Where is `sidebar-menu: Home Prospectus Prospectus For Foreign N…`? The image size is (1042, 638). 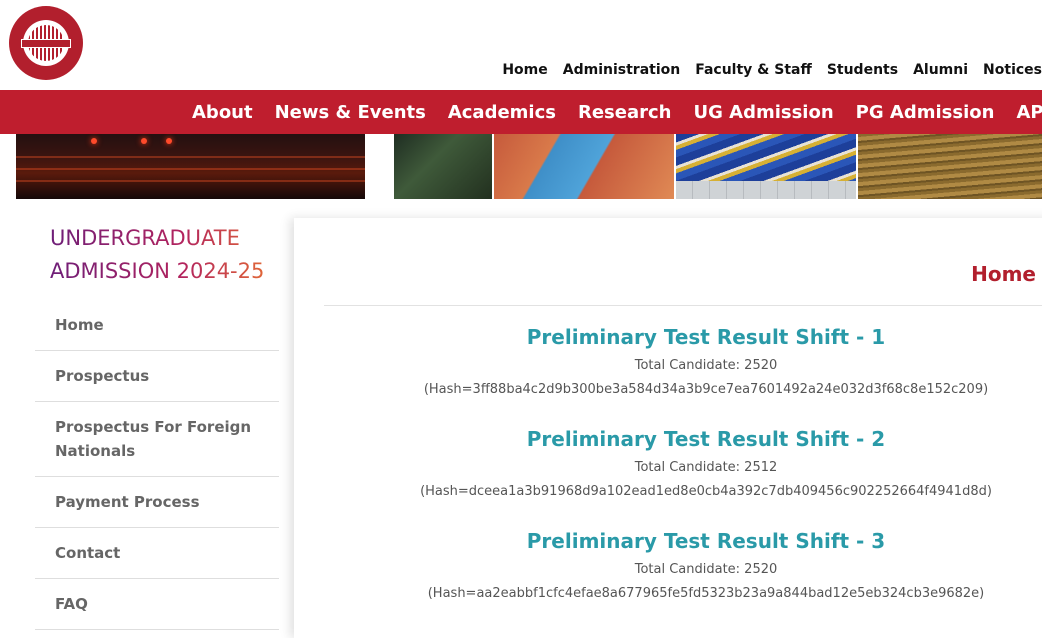
sidebar-menu: Home Prospectus Prospectus For Foreign N… is located at coordinates (157, 465).